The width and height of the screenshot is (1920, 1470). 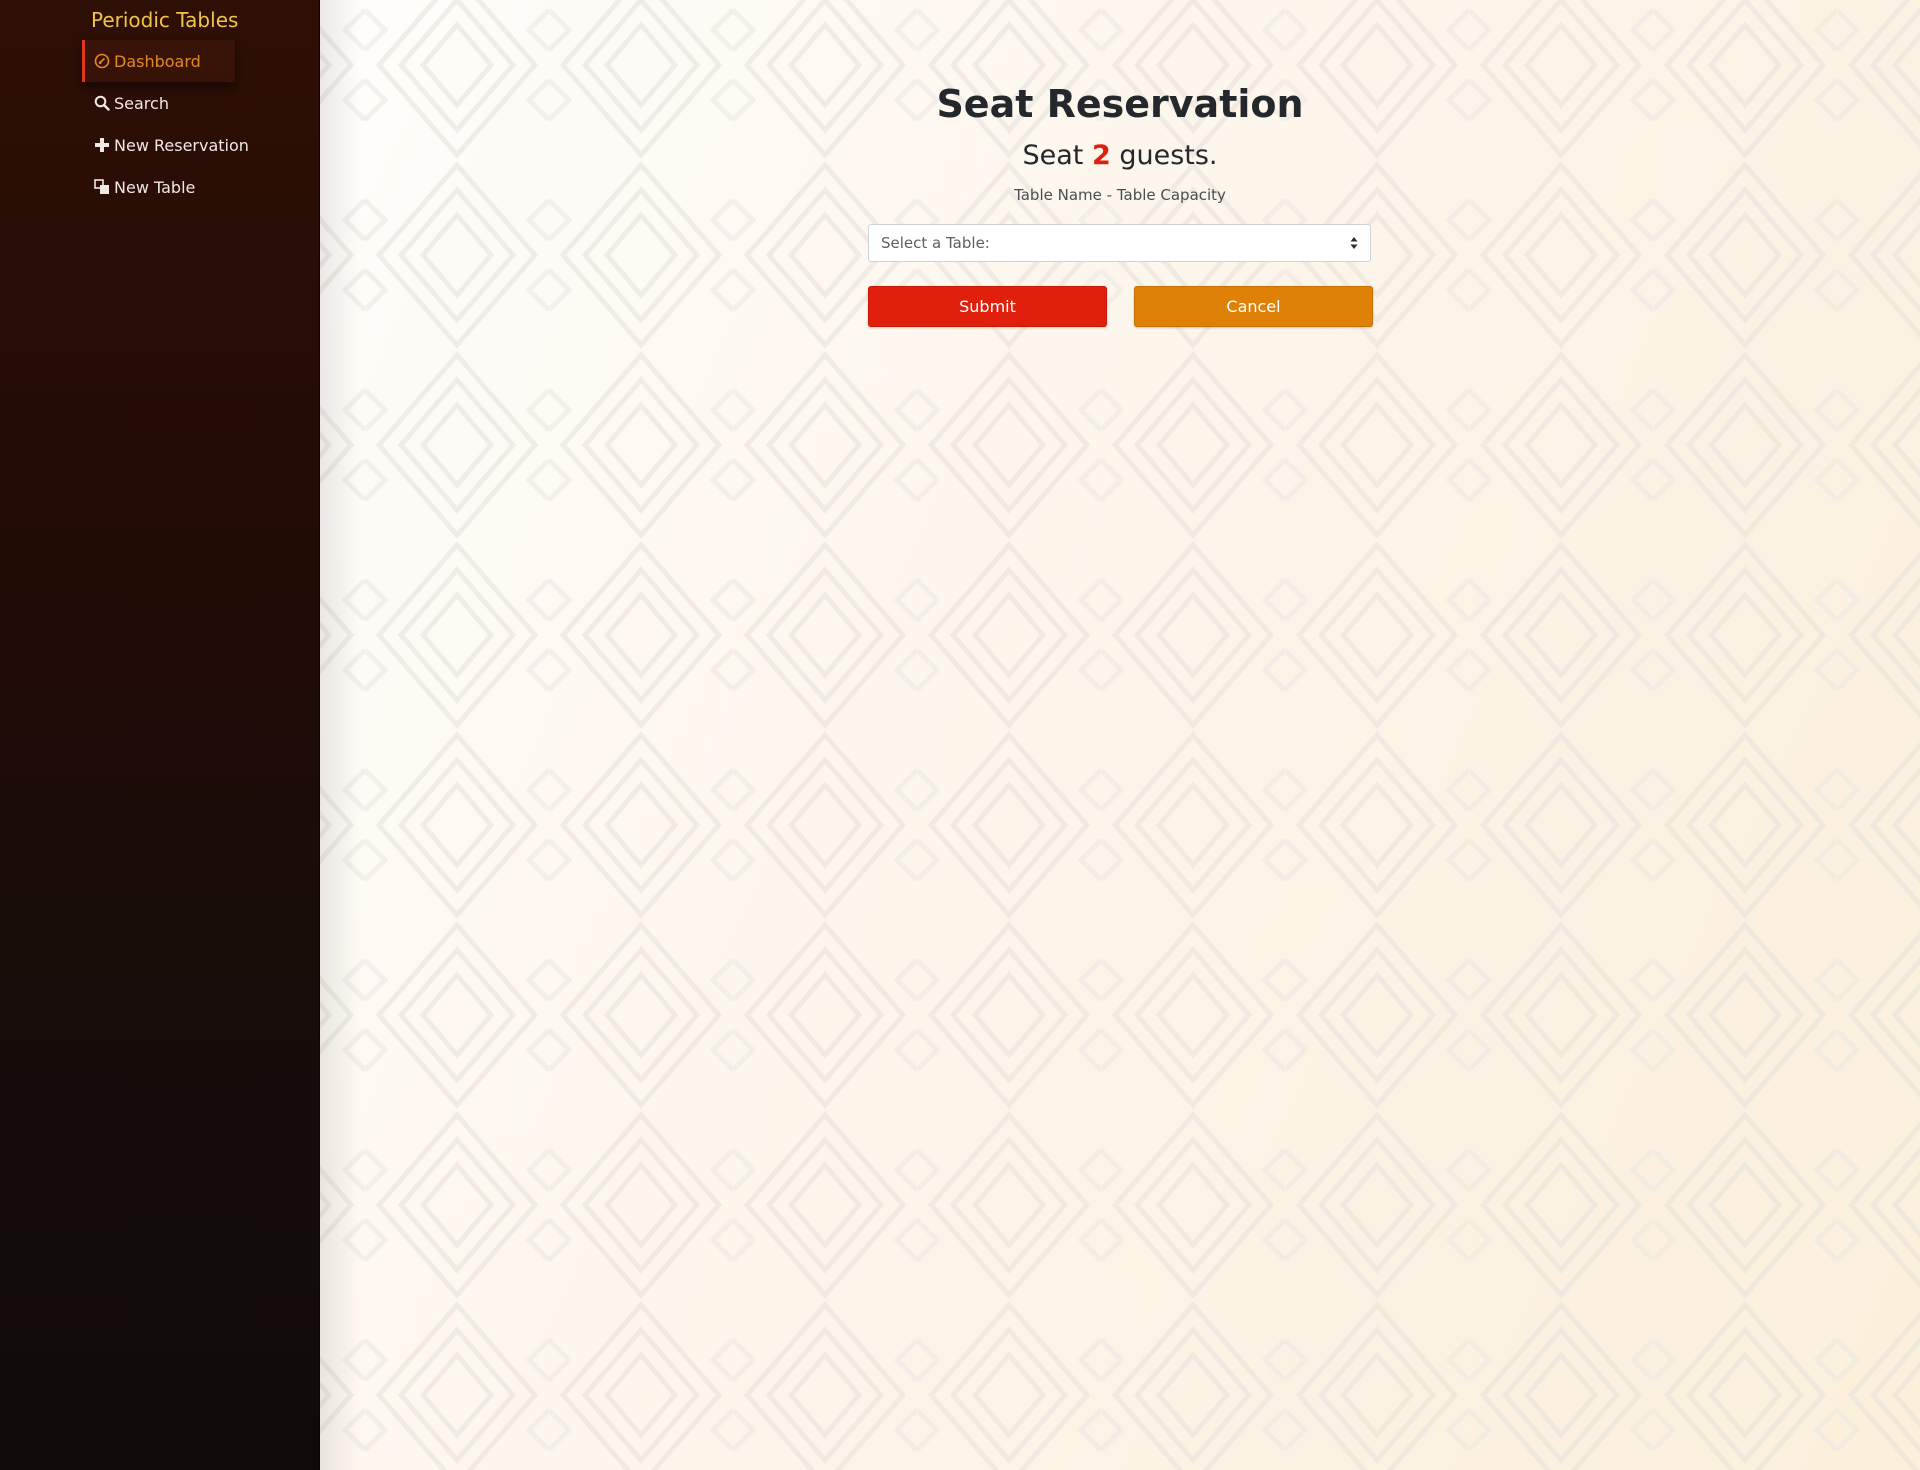 What do you see at coordinates (141, 103) in the screenshot?
I see `sidebar-item-label: Search` at bounding box center [141, 103].